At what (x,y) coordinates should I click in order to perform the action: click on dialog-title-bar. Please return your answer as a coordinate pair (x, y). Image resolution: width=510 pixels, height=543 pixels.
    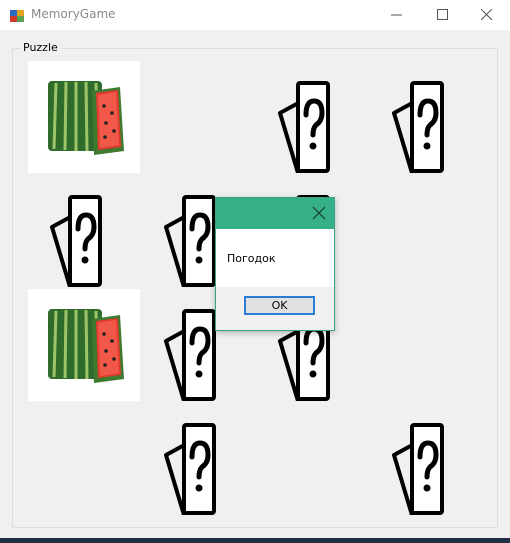
    Looking at the image, I should click on (275, 213).